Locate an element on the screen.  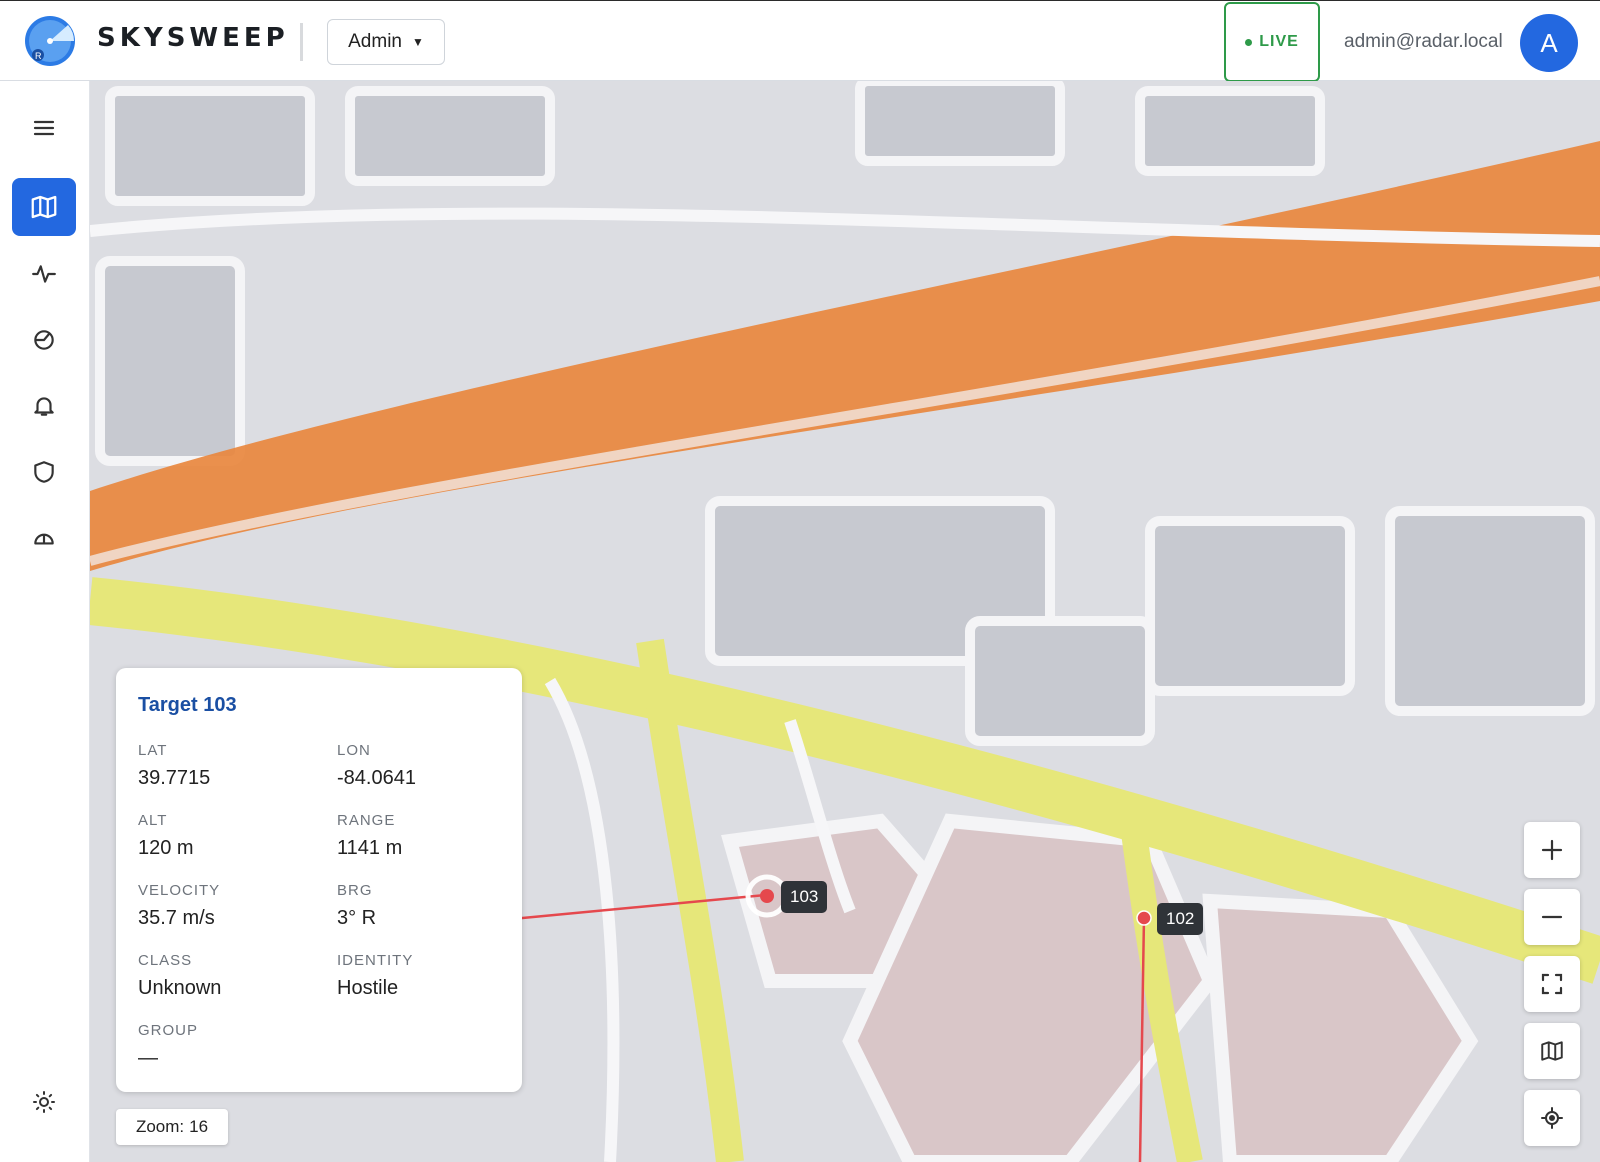
field-identity: IDENTITY Hostile is located at coordinates (422, 976).